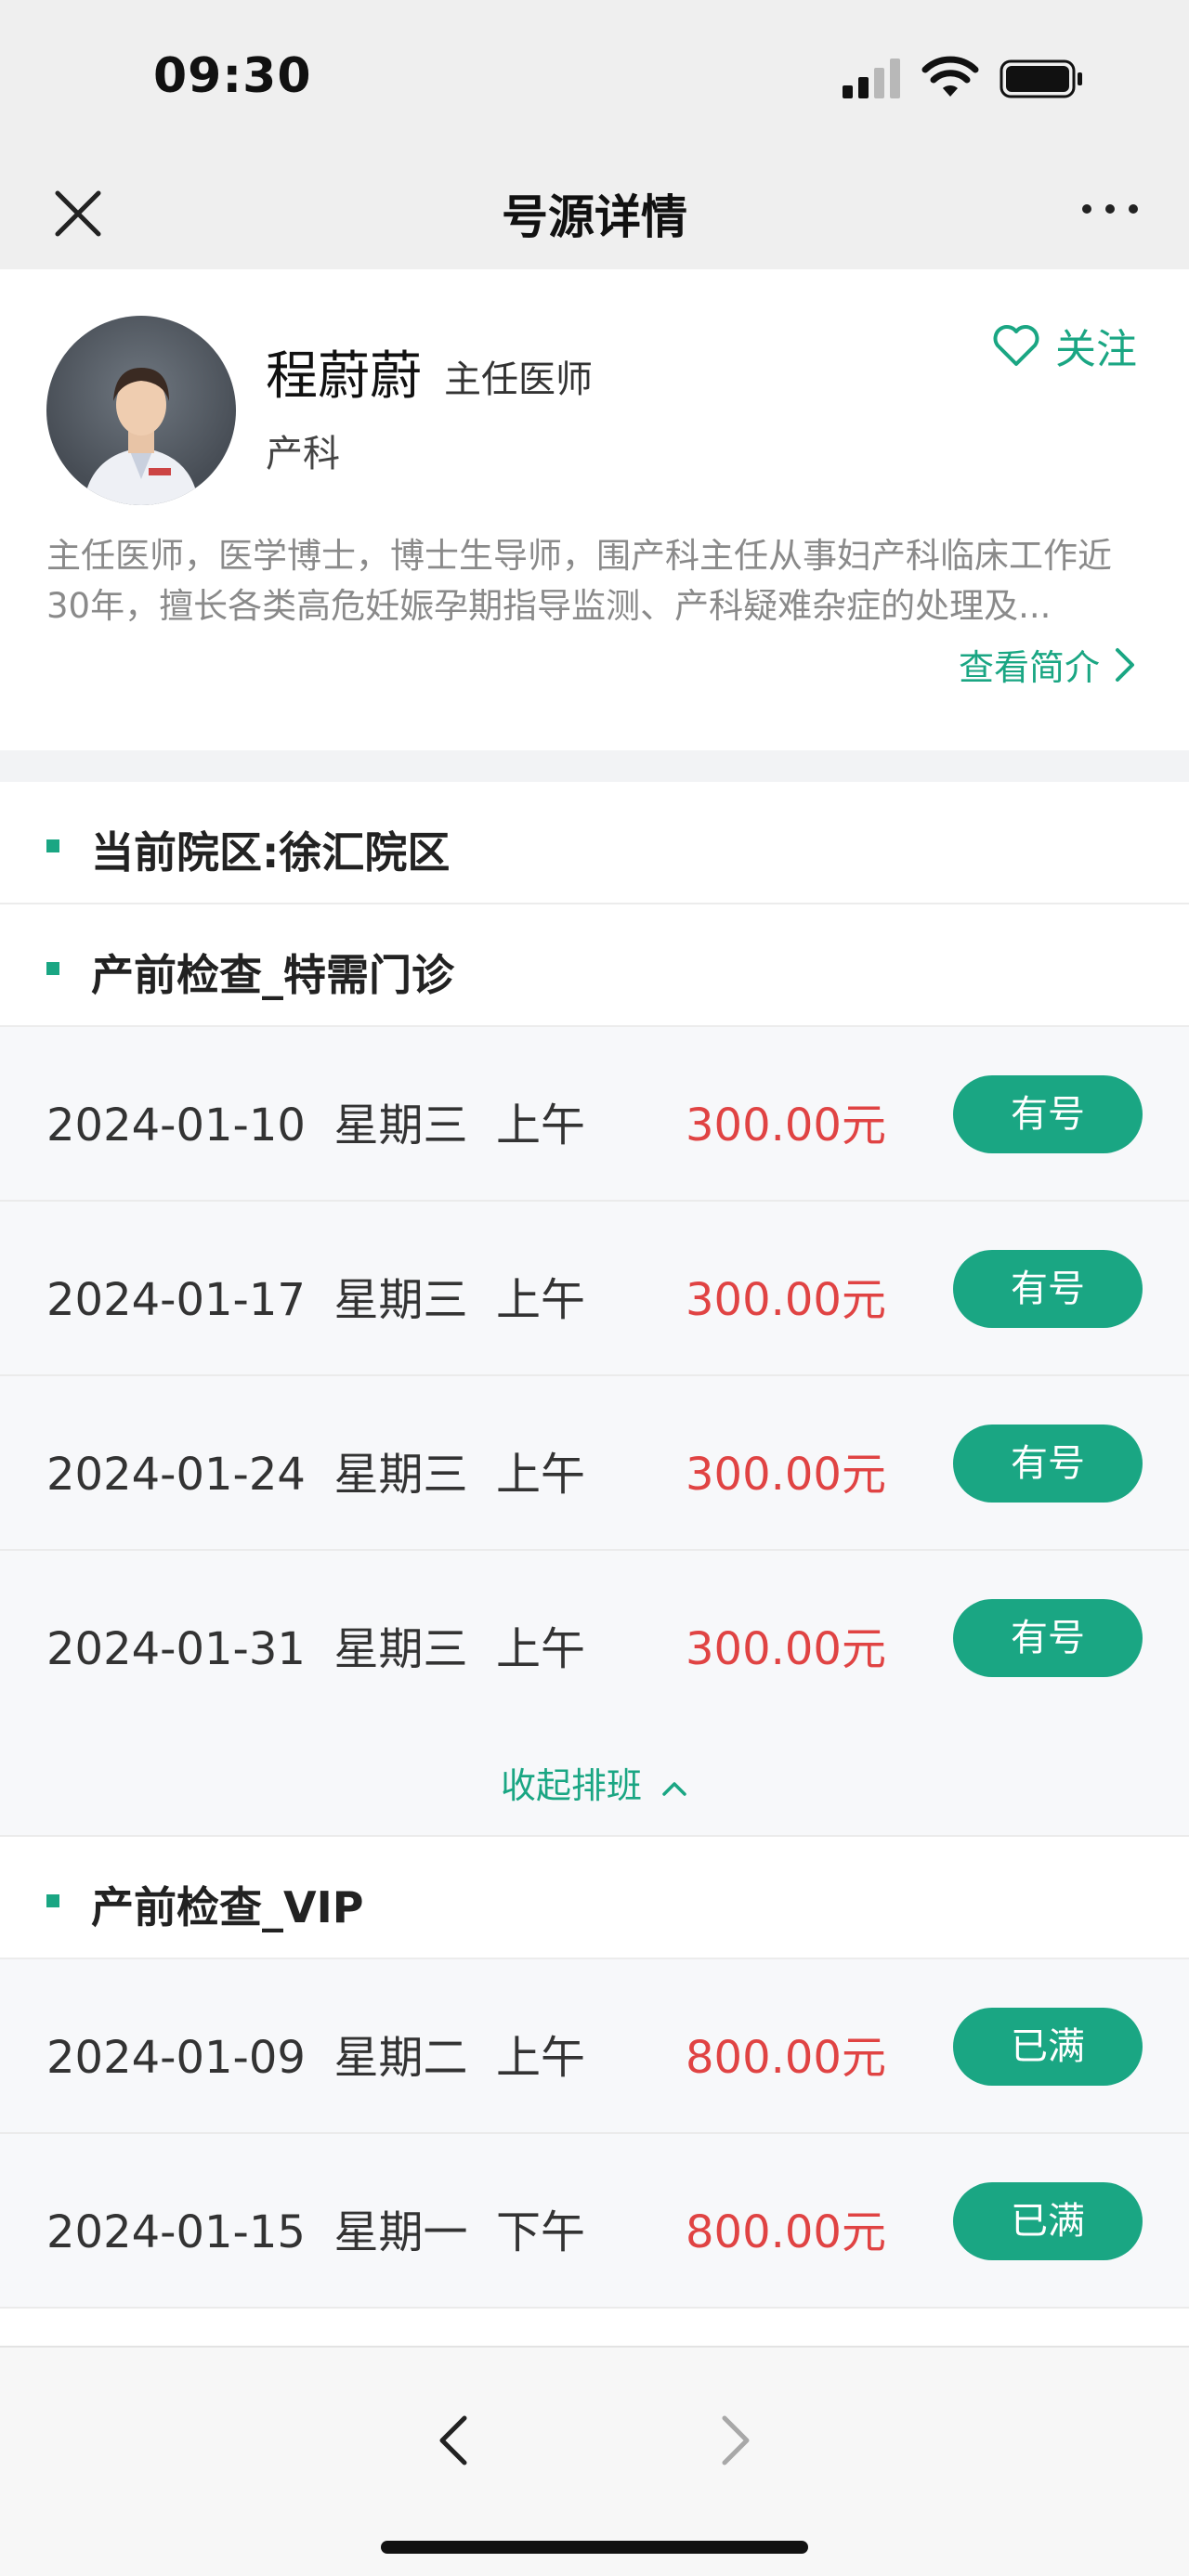  I want to click on battery-icon, so click(1041, 78).